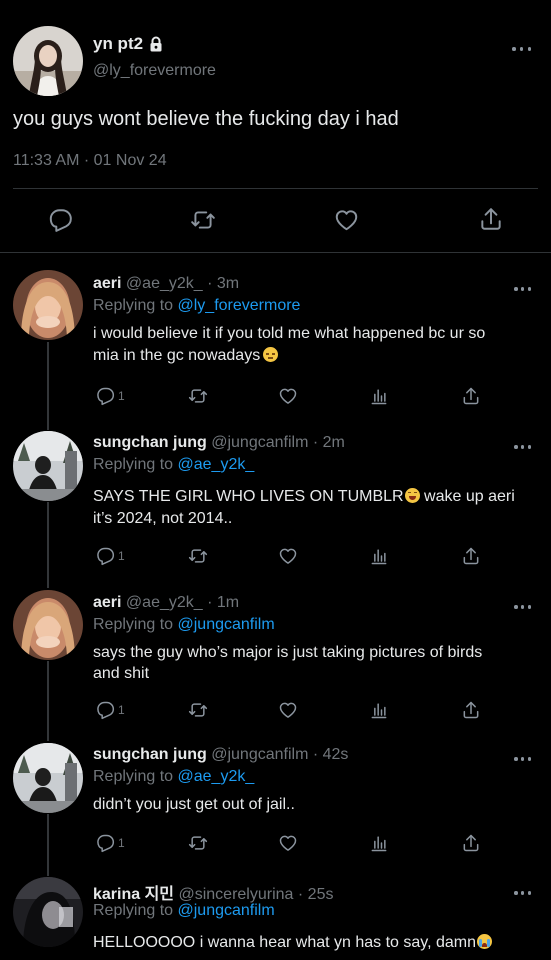 The width and height of the screenshot is (551, 960). I want to click on laughing-face-emoji, so click(412, 495).